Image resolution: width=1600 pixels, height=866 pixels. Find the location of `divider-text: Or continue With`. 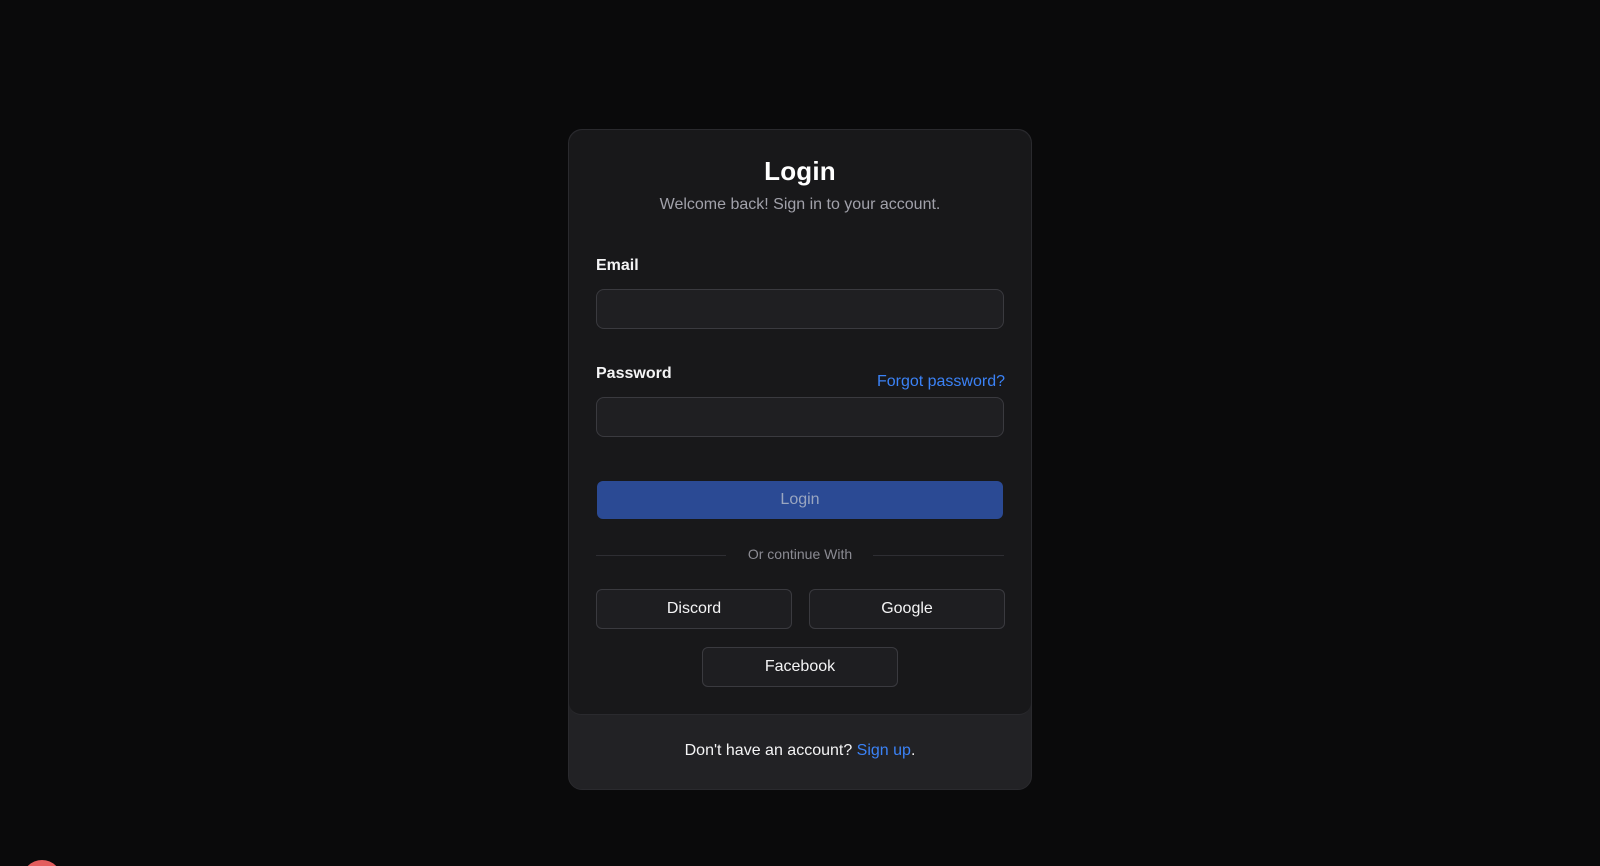

divider-text: Or continue With is located at coordinates (800, 554).